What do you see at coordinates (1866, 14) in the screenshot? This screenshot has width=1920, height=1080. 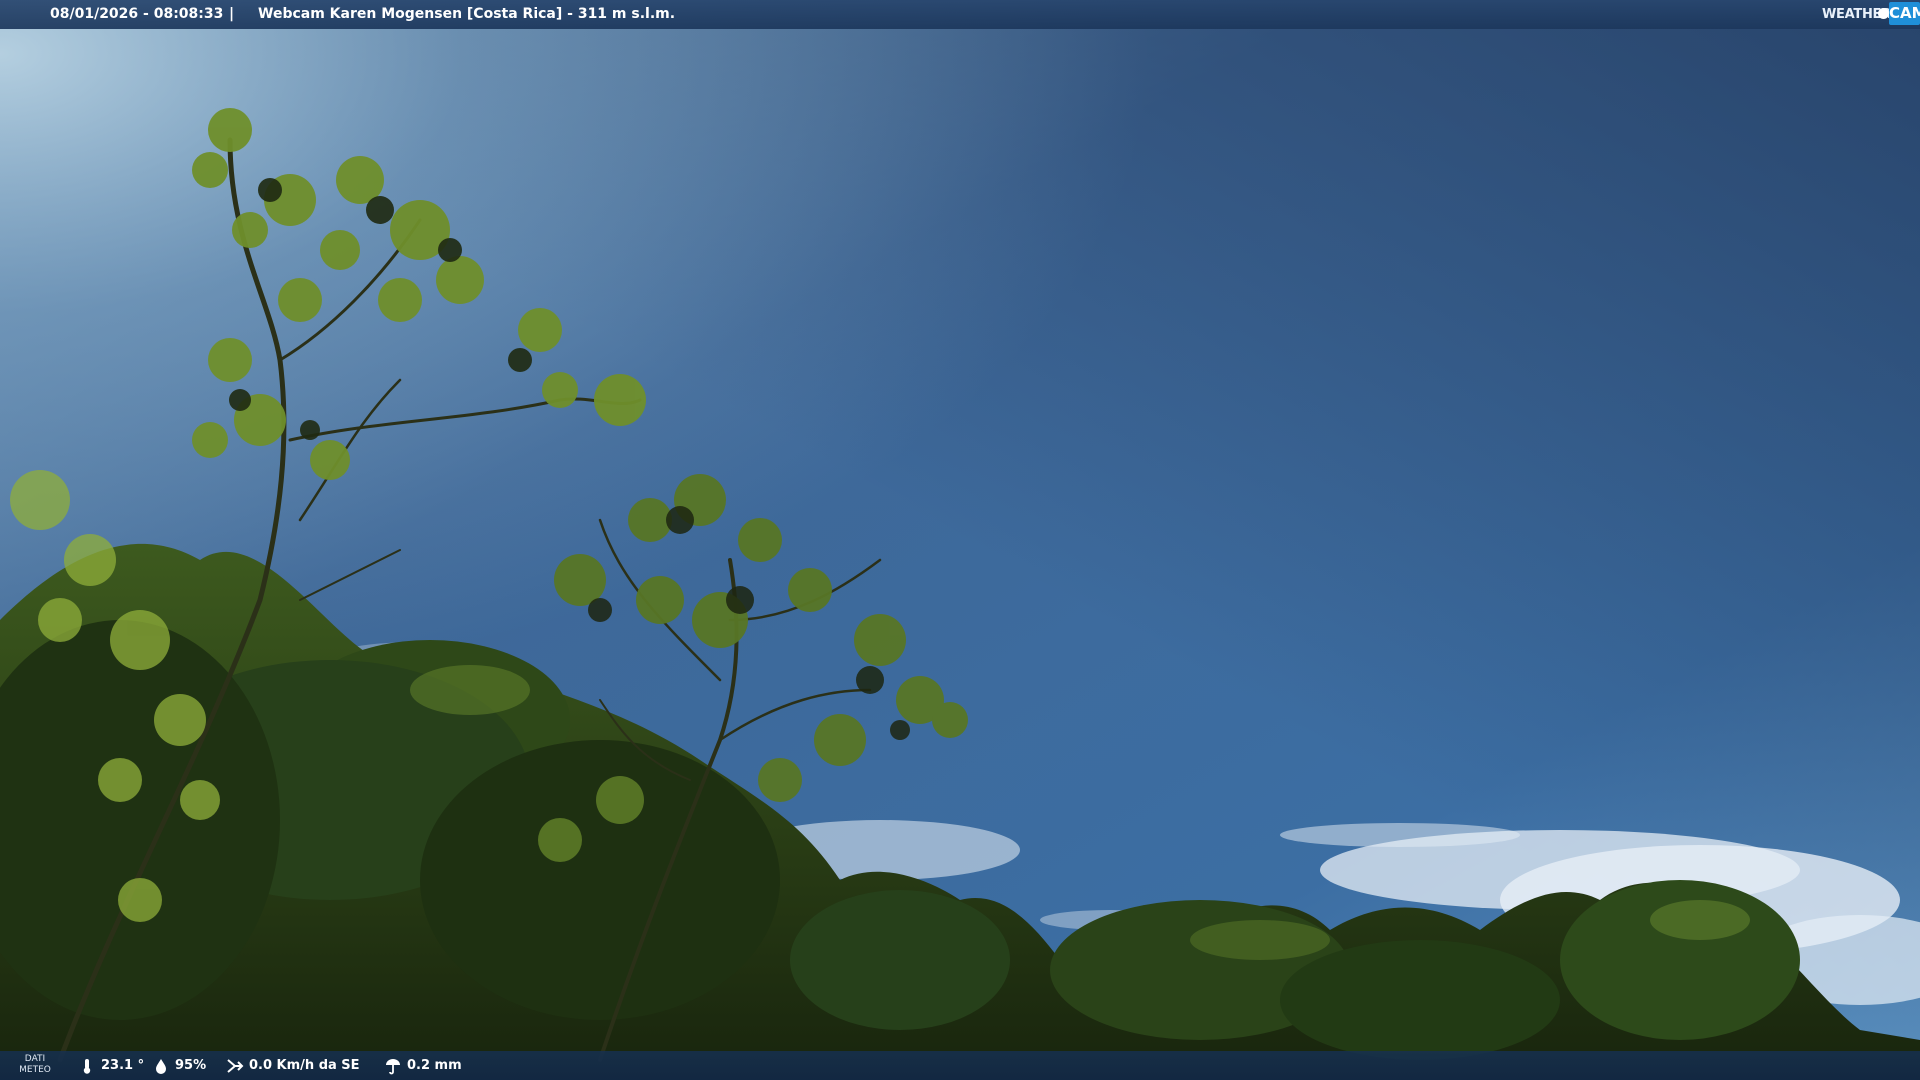 I see `weathercam-logo: WEATHER CAM` at bounding box center [1866, 14].